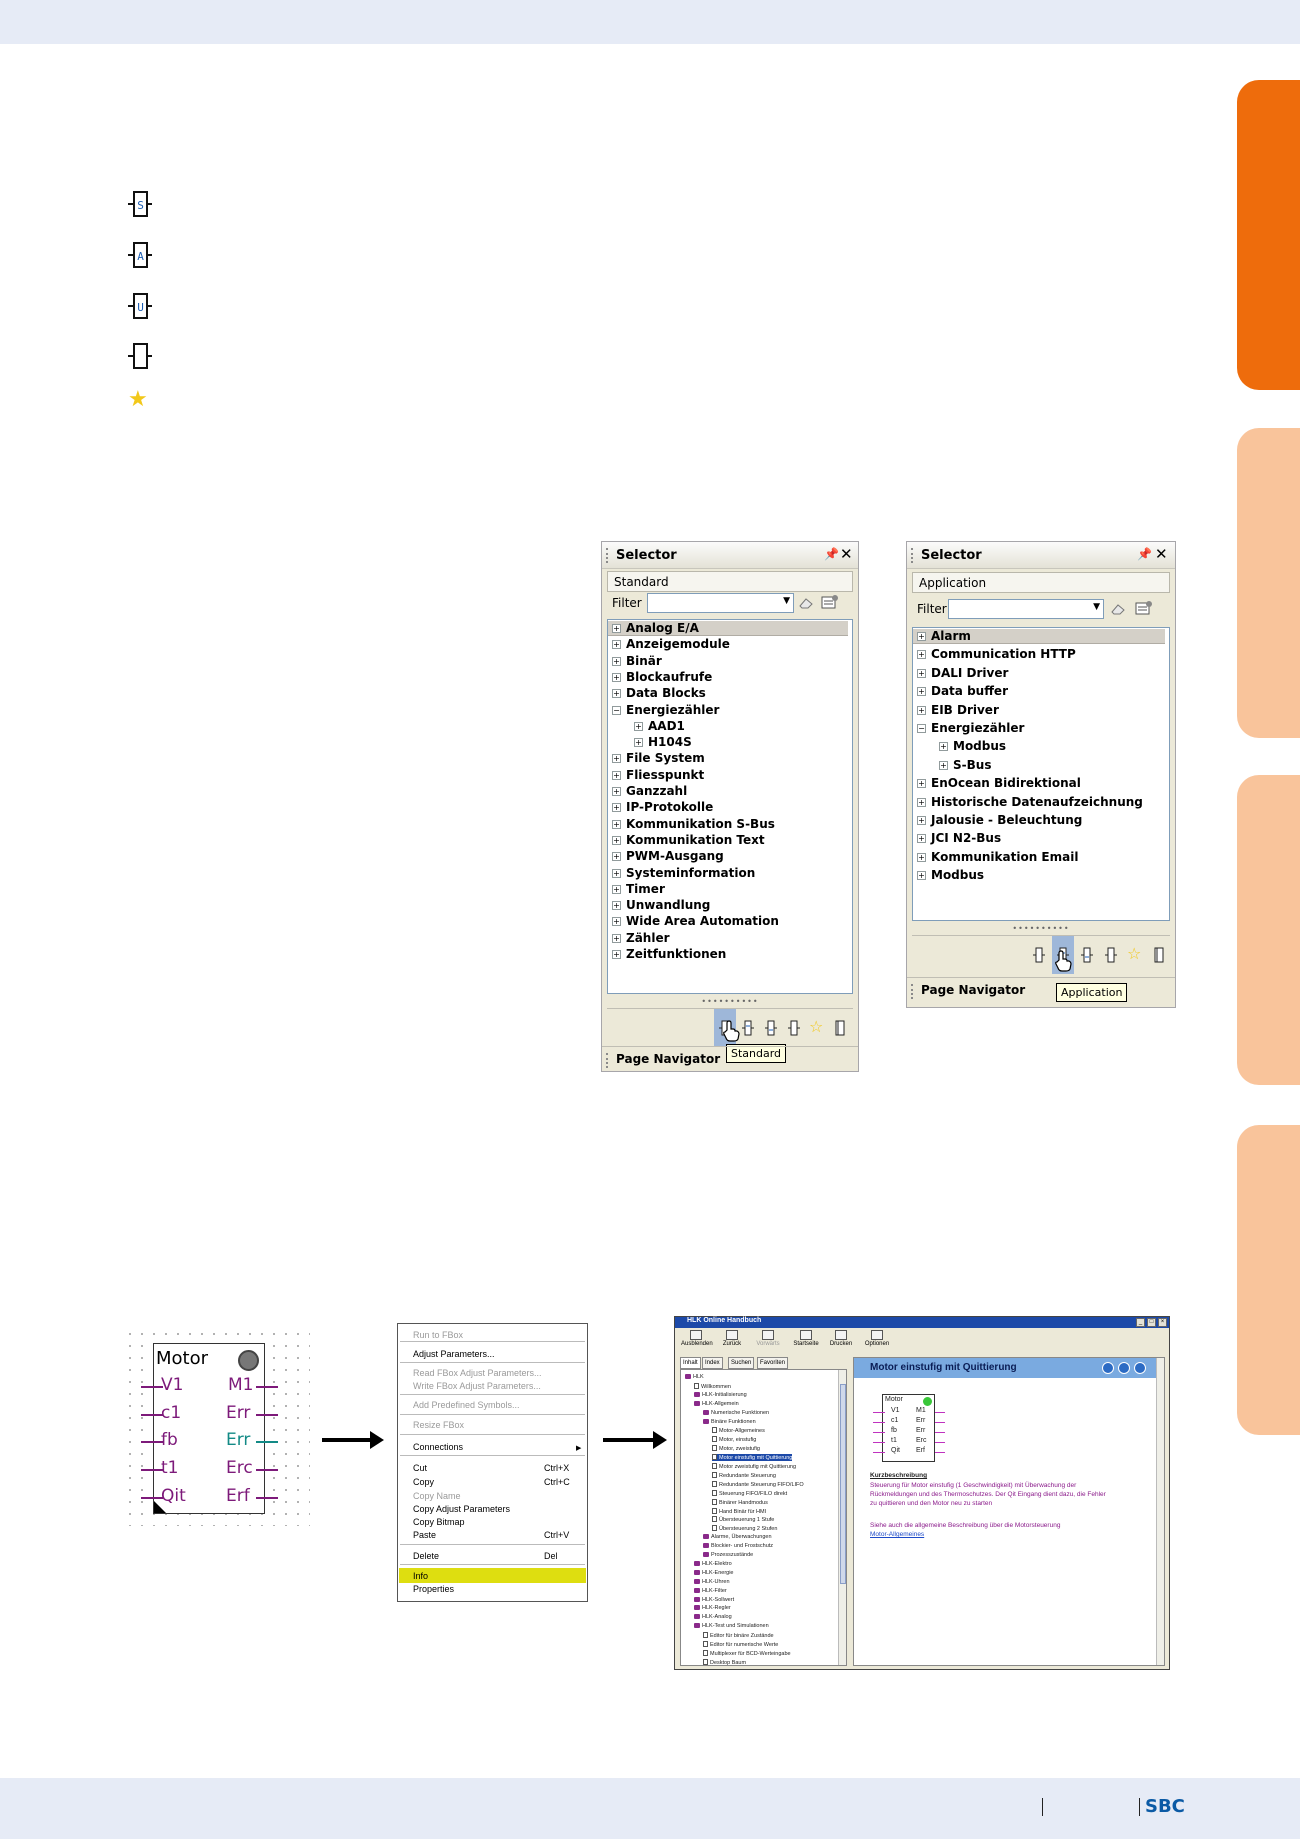 Image resolution: width=1300 pixels, height=1839 pixels. Describe the element at coordinates (738, 1430) in the screenshot. I see `help-tree-node: Motor-Allgemeines` at that location.